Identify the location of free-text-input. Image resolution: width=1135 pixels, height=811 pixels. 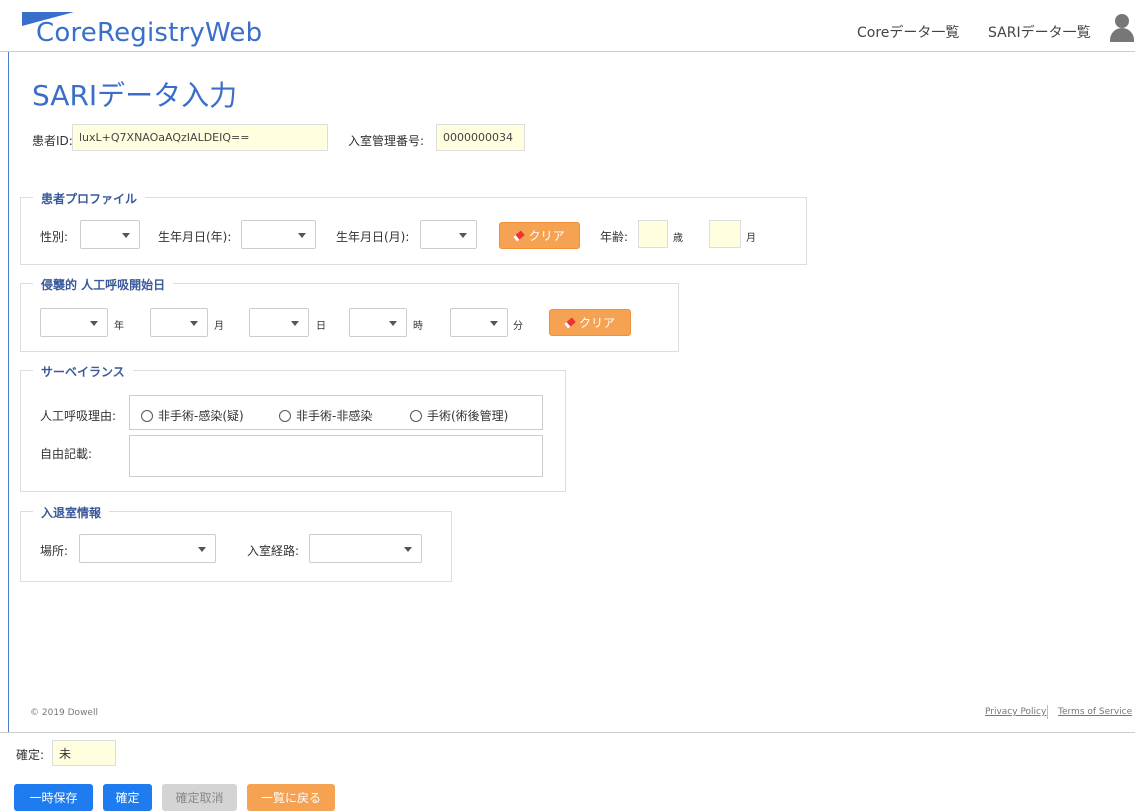
(336, 456).